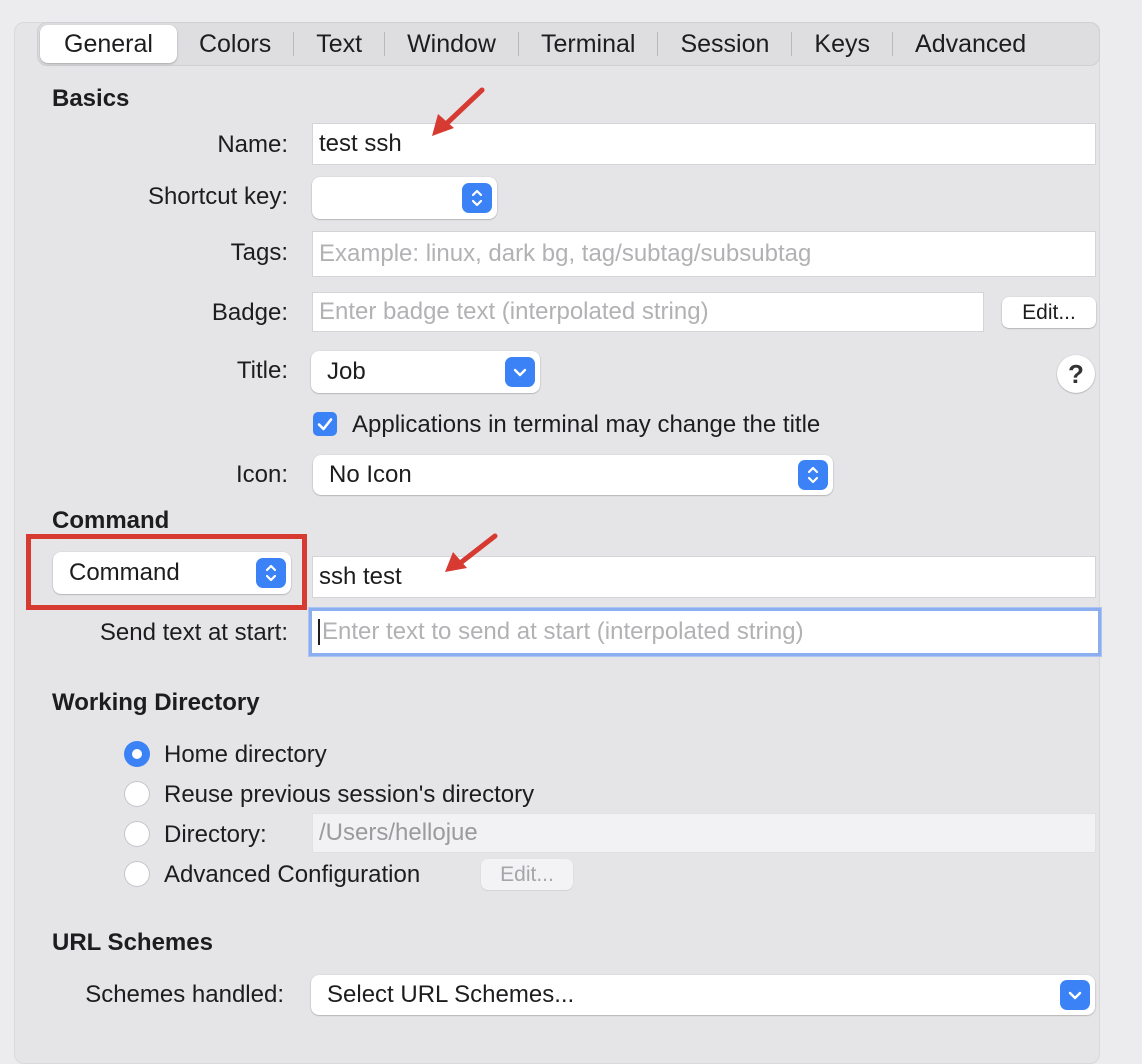  I want to click on home-directory-label: Home directory, so click(245, 755).